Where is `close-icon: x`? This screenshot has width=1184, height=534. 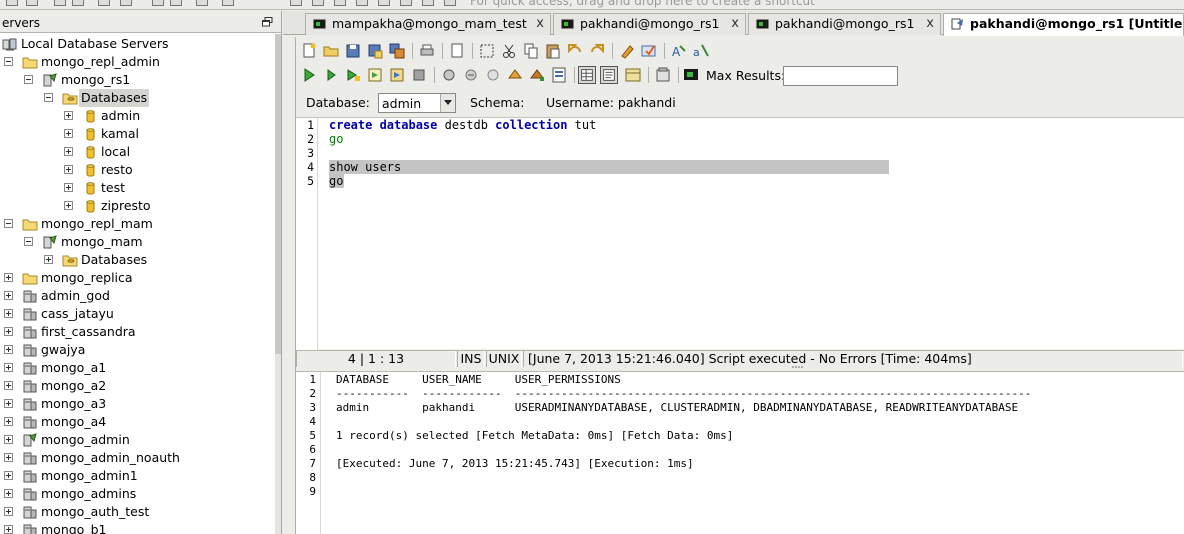 close-icon: x is located at coordinates (540, 24).